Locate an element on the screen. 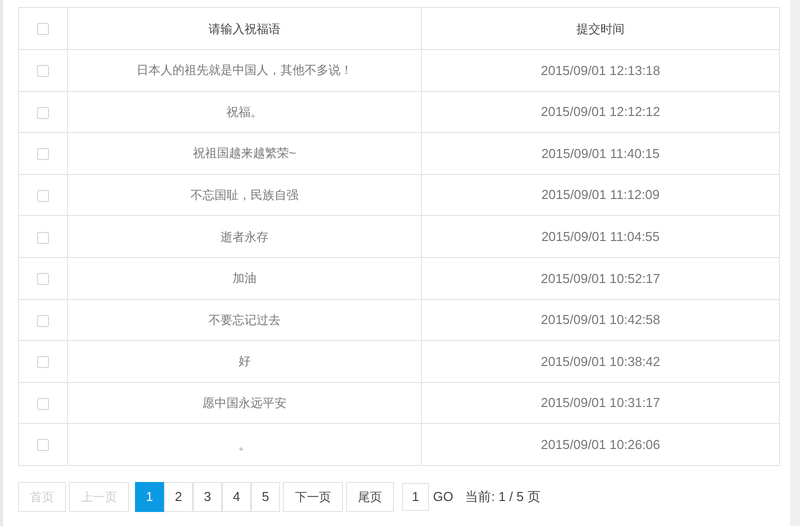  message-cell: 愿中国永远平安 is located at coordinates (244, 403).